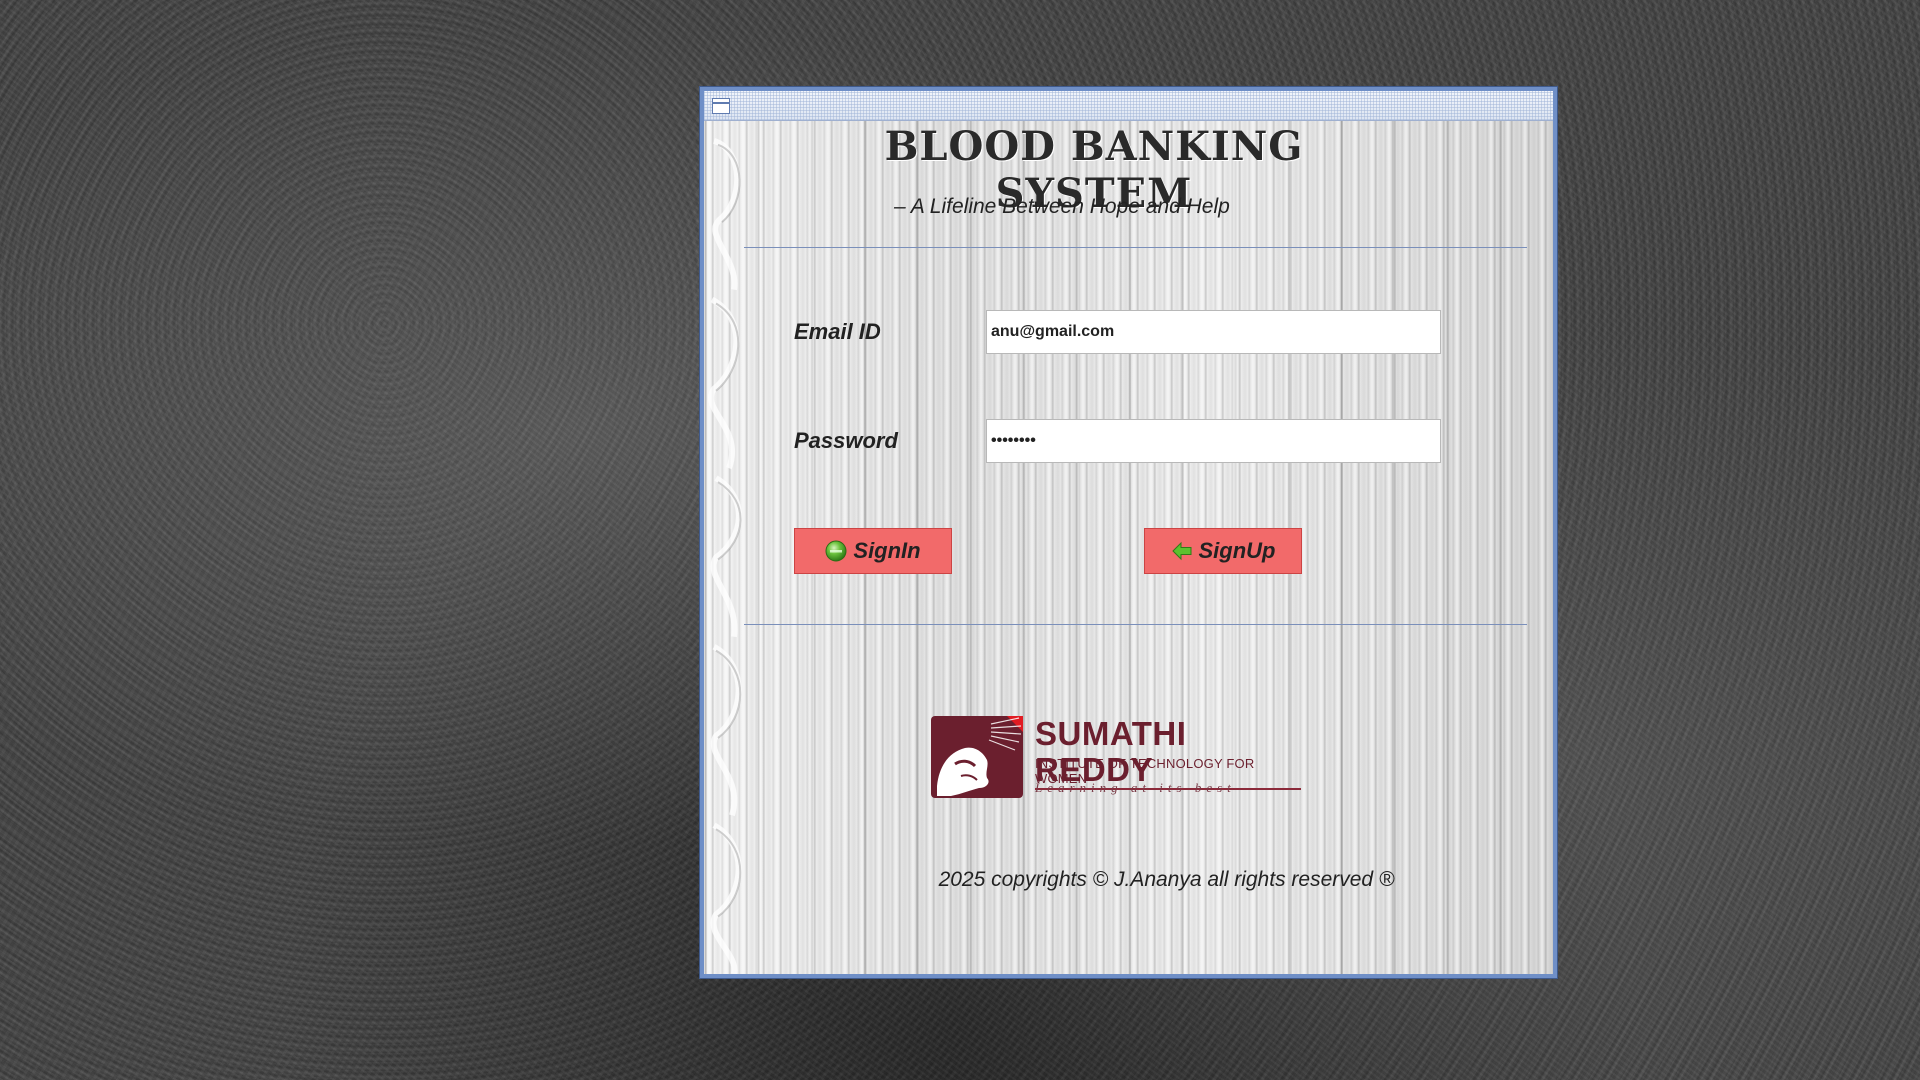 This screenshot has width=1920, height=1080. What do you see at coordinates (725, 556) in the screenshot?
I see `decorative-swirl` at bounding box center [725, 556].